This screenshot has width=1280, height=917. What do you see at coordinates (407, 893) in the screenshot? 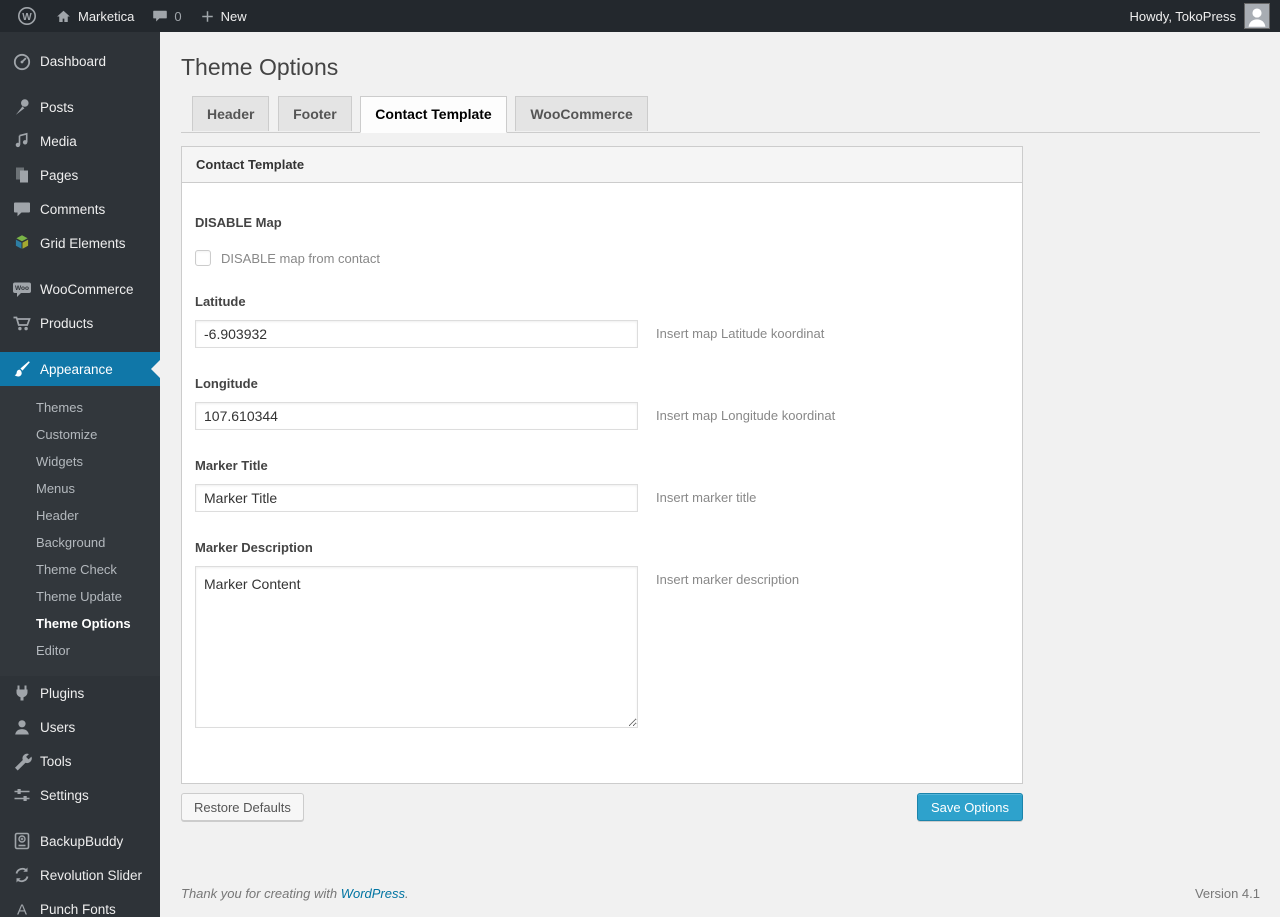
I see `footer-thanks-period: .` at bounding box center [407, 893].